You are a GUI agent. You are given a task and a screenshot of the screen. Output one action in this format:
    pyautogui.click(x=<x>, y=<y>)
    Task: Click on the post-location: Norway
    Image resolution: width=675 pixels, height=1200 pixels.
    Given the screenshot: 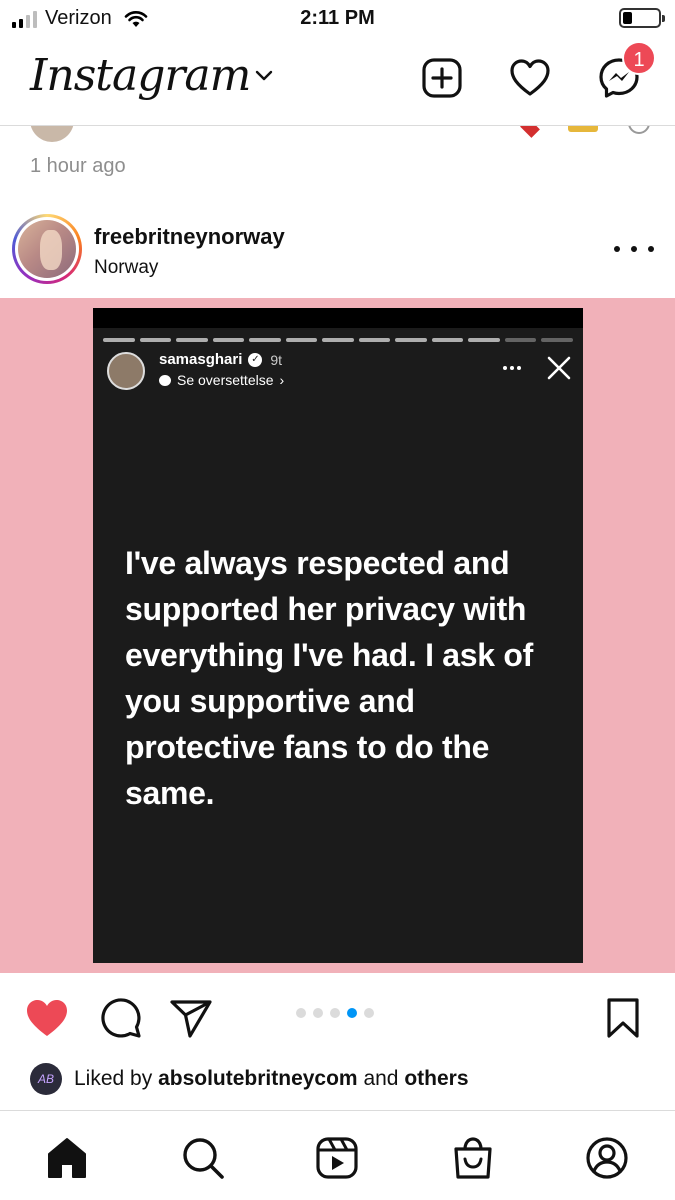 What is the action you would take?
    pyautogui.click(x=126, y=268)
    